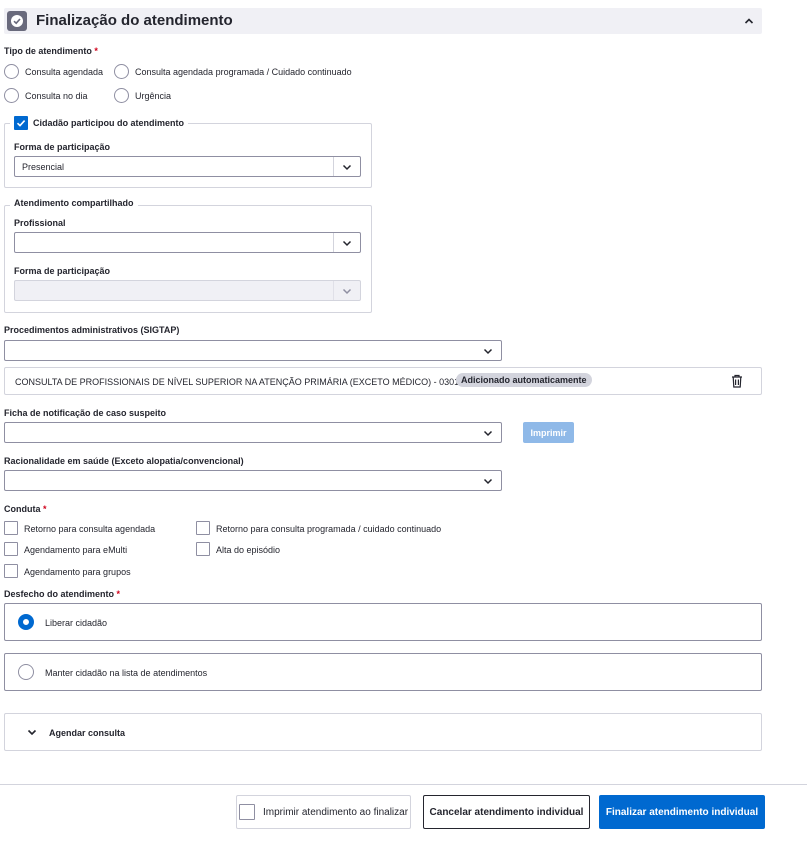 The width and height of the screenshot is (807, 846). I want to click on radio-liberar, so click(26, 622).